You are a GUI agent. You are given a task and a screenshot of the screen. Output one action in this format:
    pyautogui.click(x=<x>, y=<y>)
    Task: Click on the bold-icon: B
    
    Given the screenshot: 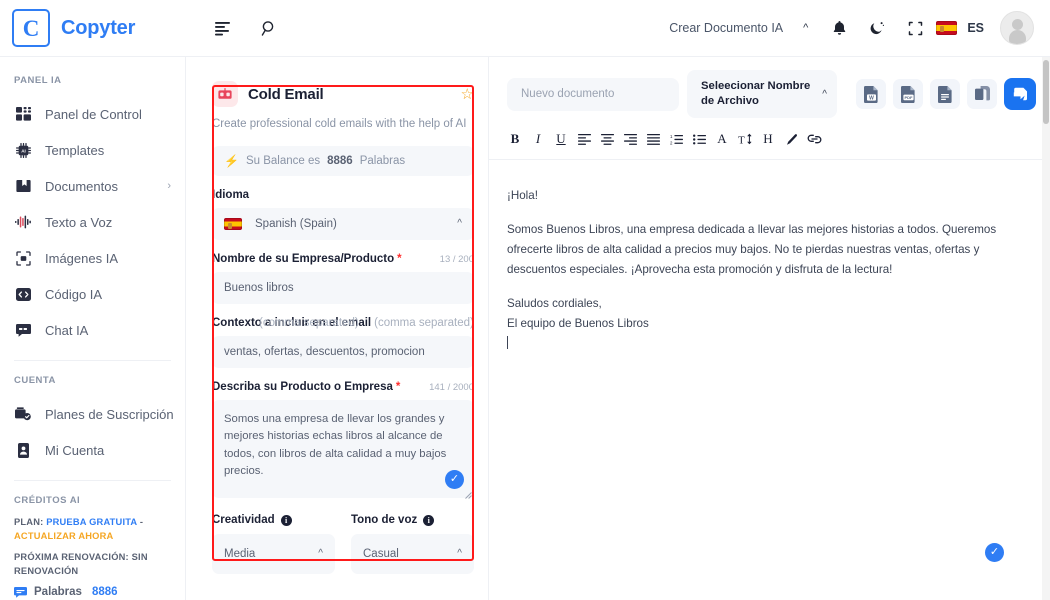 What is the action you would take?
    pyautogui.click(x=515, y=139)
    